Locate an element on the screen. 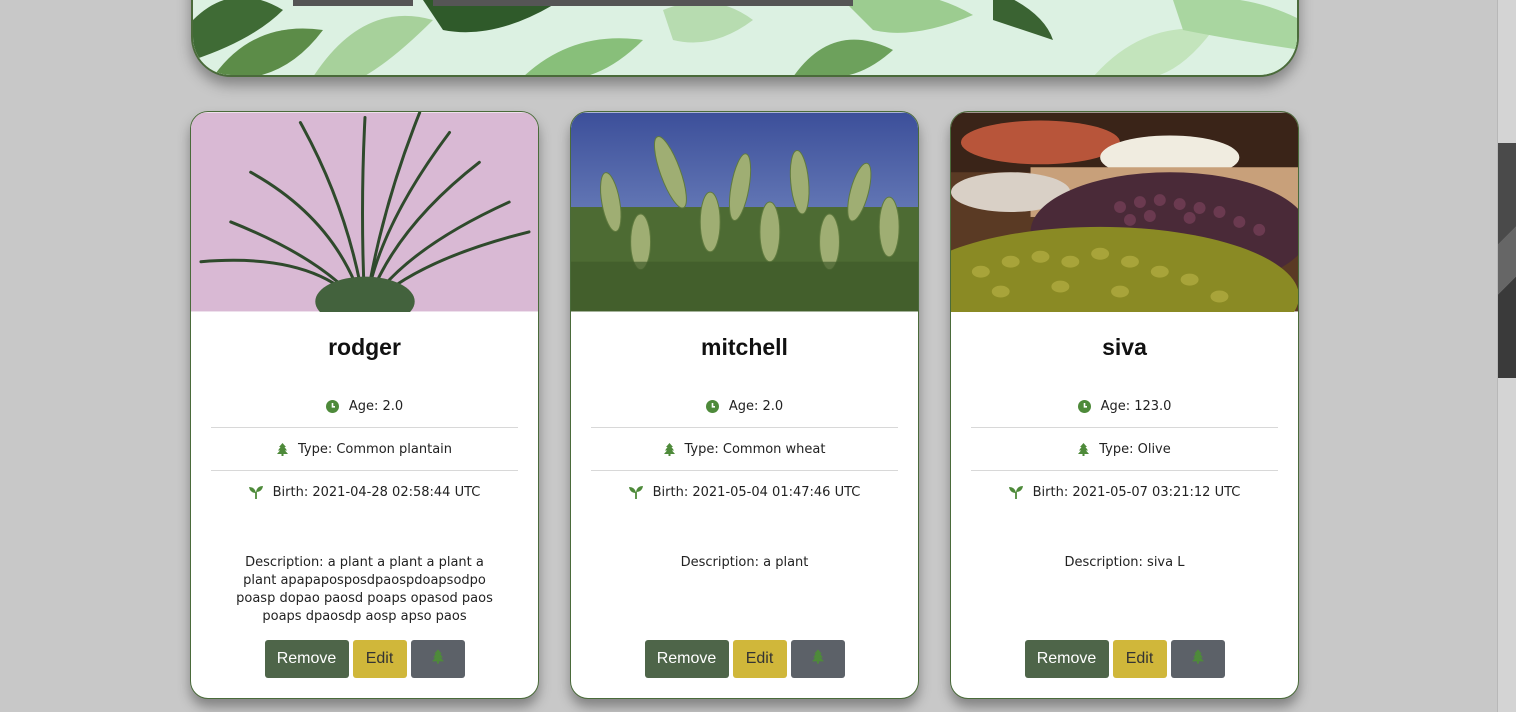  birth-row: Birth: 2021-04-28 02:58:44 UTC is located at coordinates (364, 492).